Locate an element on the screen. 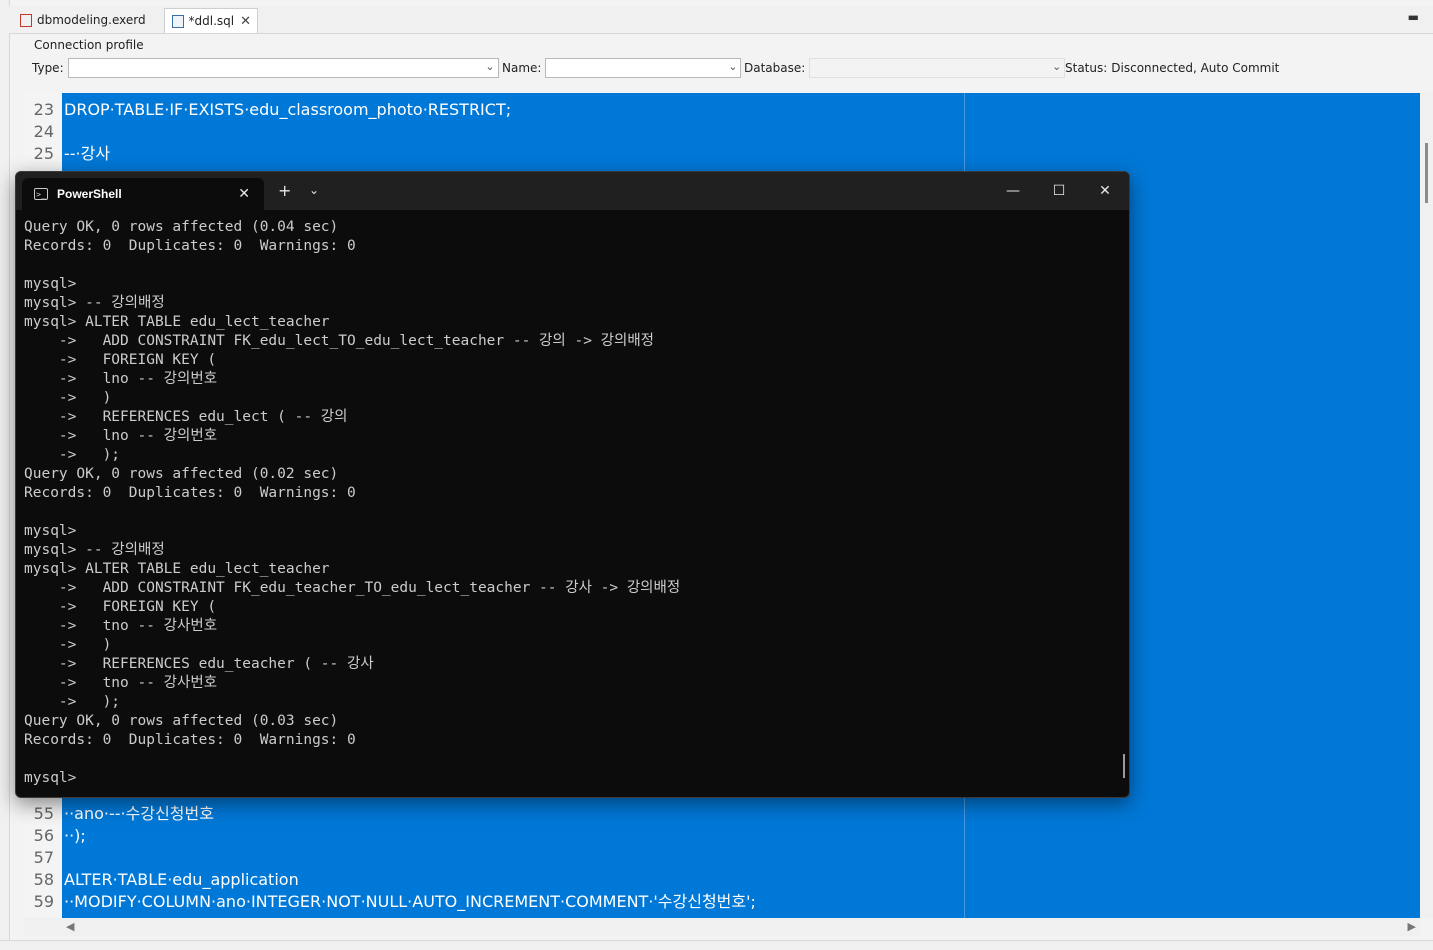  code-line: 24 is located at coordinates (44, 132).